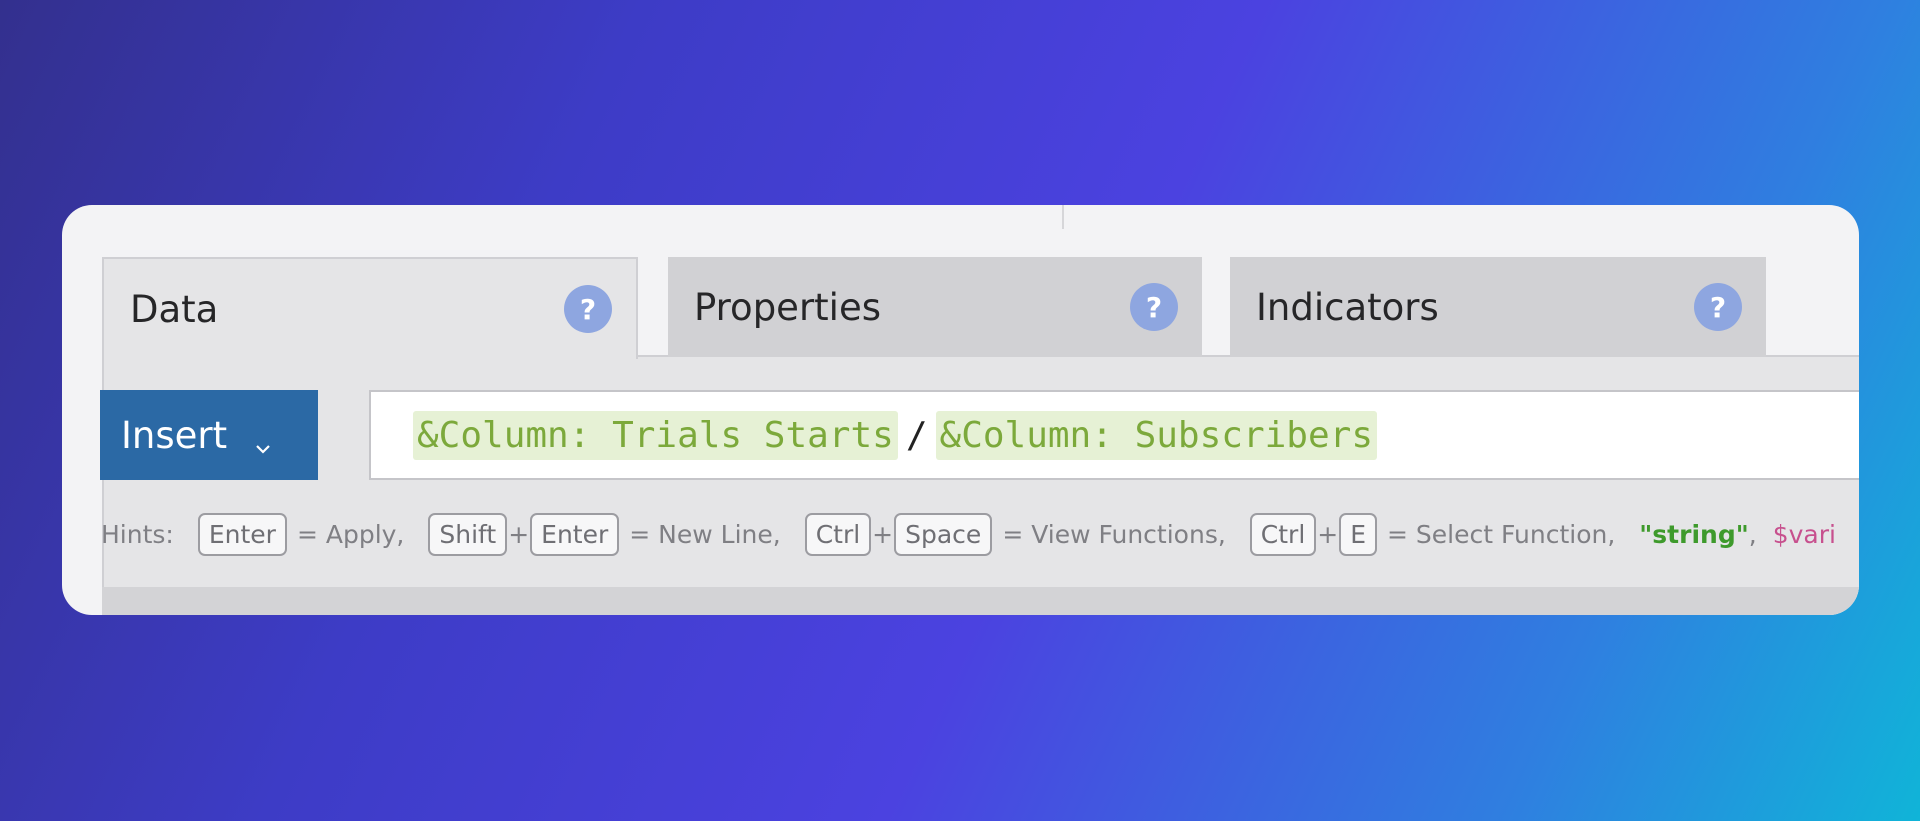  Describe the element at coordinates (980, 601) in the screenshot. I see `lower-panel` at that location.